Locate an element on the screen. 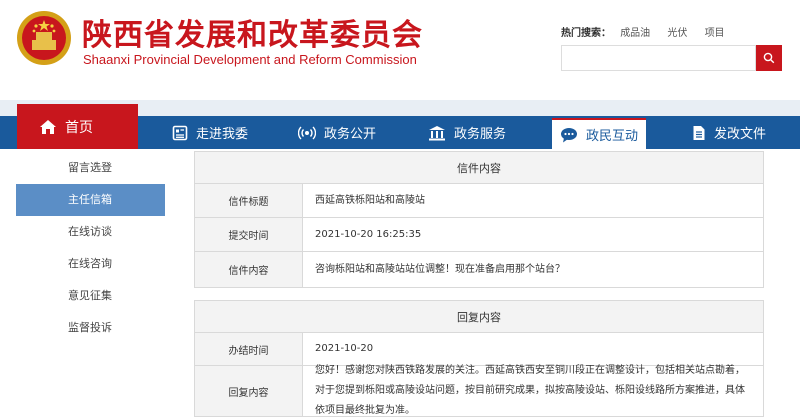  nav-item-interaction: 政民互动 is located at coordinates (599, 133).